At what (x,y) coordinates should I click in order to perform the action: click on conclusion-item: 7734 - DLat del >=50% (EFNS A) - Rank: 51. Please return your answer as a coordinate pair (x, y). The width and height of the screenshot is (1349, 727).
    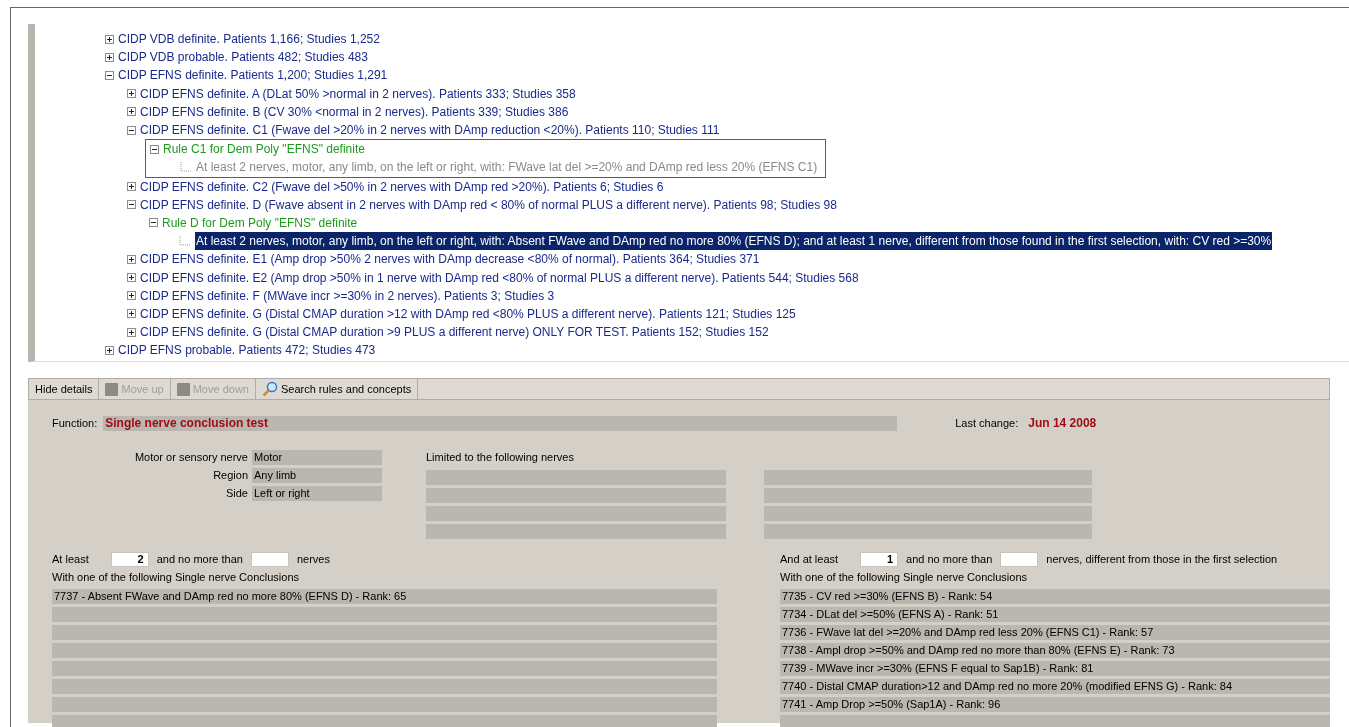
    Looking at the image, I should click on (1055, 614).